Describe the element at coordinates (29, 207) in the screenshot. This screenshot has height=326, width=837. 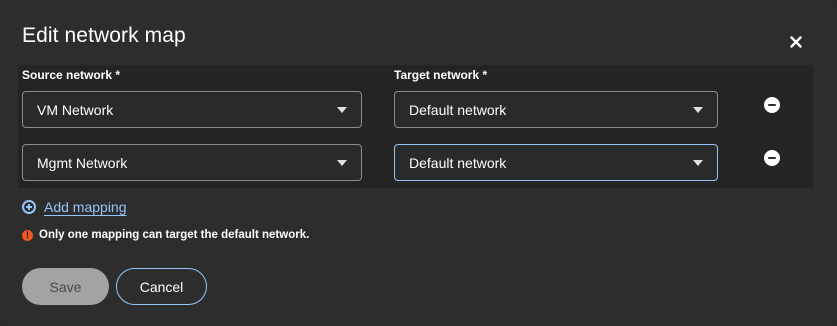
I see `plus-circle-icon` at that location.